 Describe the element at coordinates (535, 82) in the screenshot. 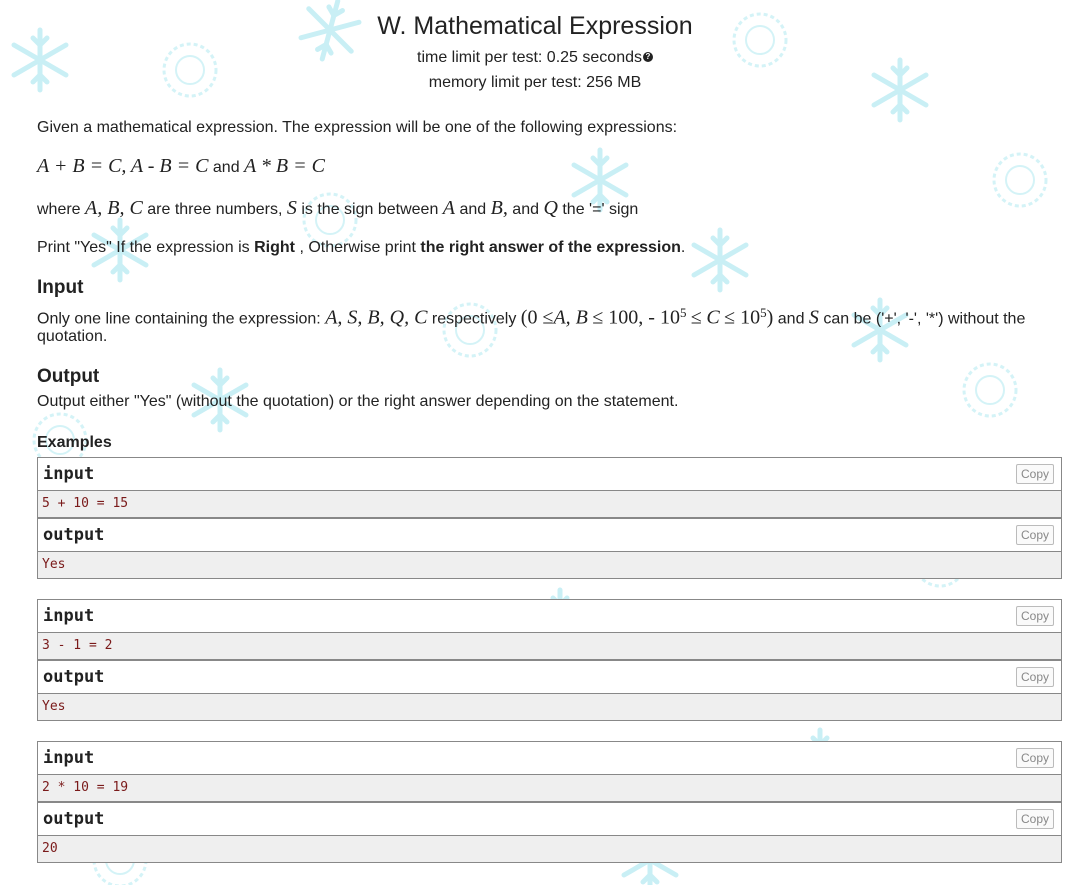

I see `memory-limit: memory limit per test: 256 MB` at that location.